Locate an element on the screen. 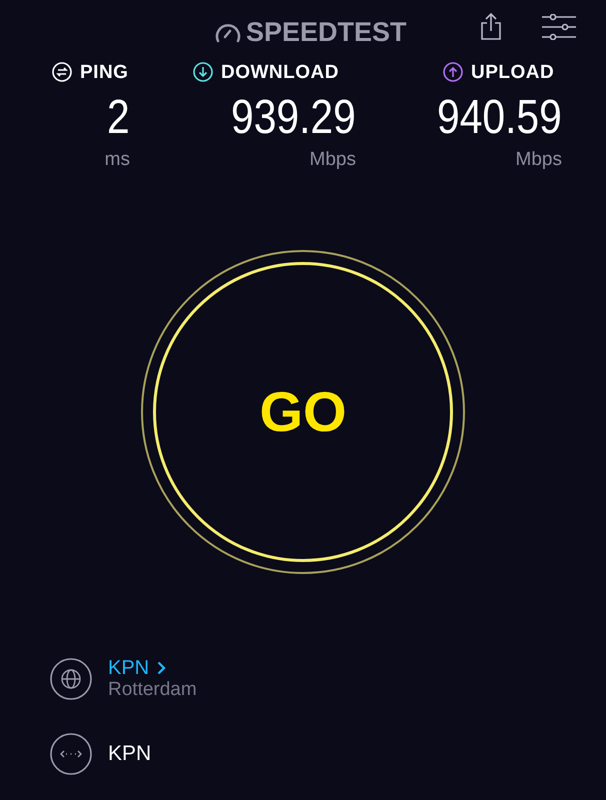  connection-icon is located at coordinates (71, 754).